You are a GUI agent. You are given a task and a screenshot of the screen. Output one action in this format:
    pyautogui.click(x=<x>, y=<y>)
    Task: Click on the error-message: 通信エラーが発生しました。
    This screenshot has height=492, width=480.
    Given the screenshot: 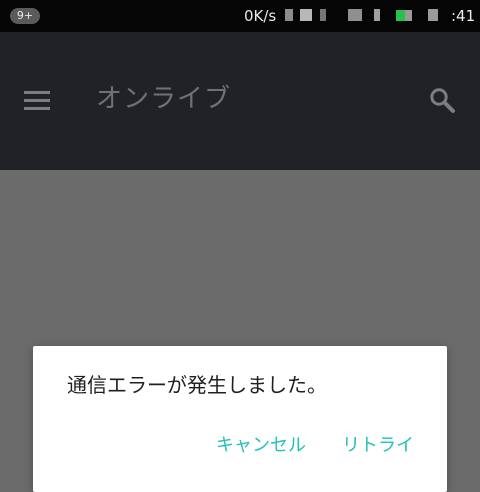 What is the action you would take?
    pyautogui.click(x=197, y=385)
    